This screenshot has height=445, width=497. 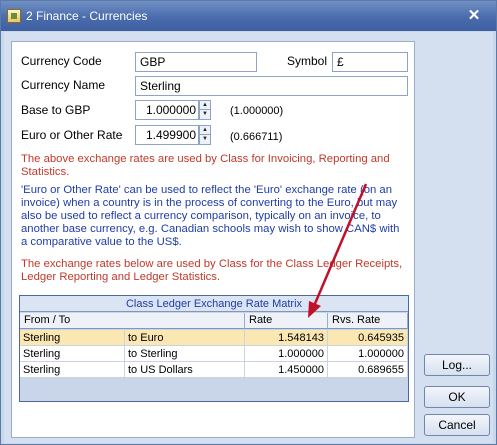 I want to click on base-rate-input: 1.000000, so click(x=167, y=110).